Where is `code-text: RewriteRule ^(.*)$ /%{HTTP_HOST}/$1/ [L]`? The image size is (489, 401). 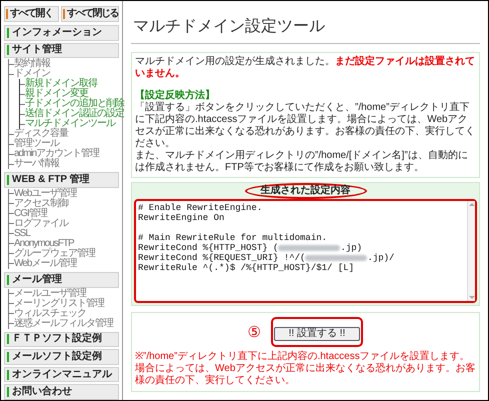 code-text: RewriteRule ^(.*)$ /%{HTTP_HOST}/$1/ [L] is located at coordinates (246, 268).